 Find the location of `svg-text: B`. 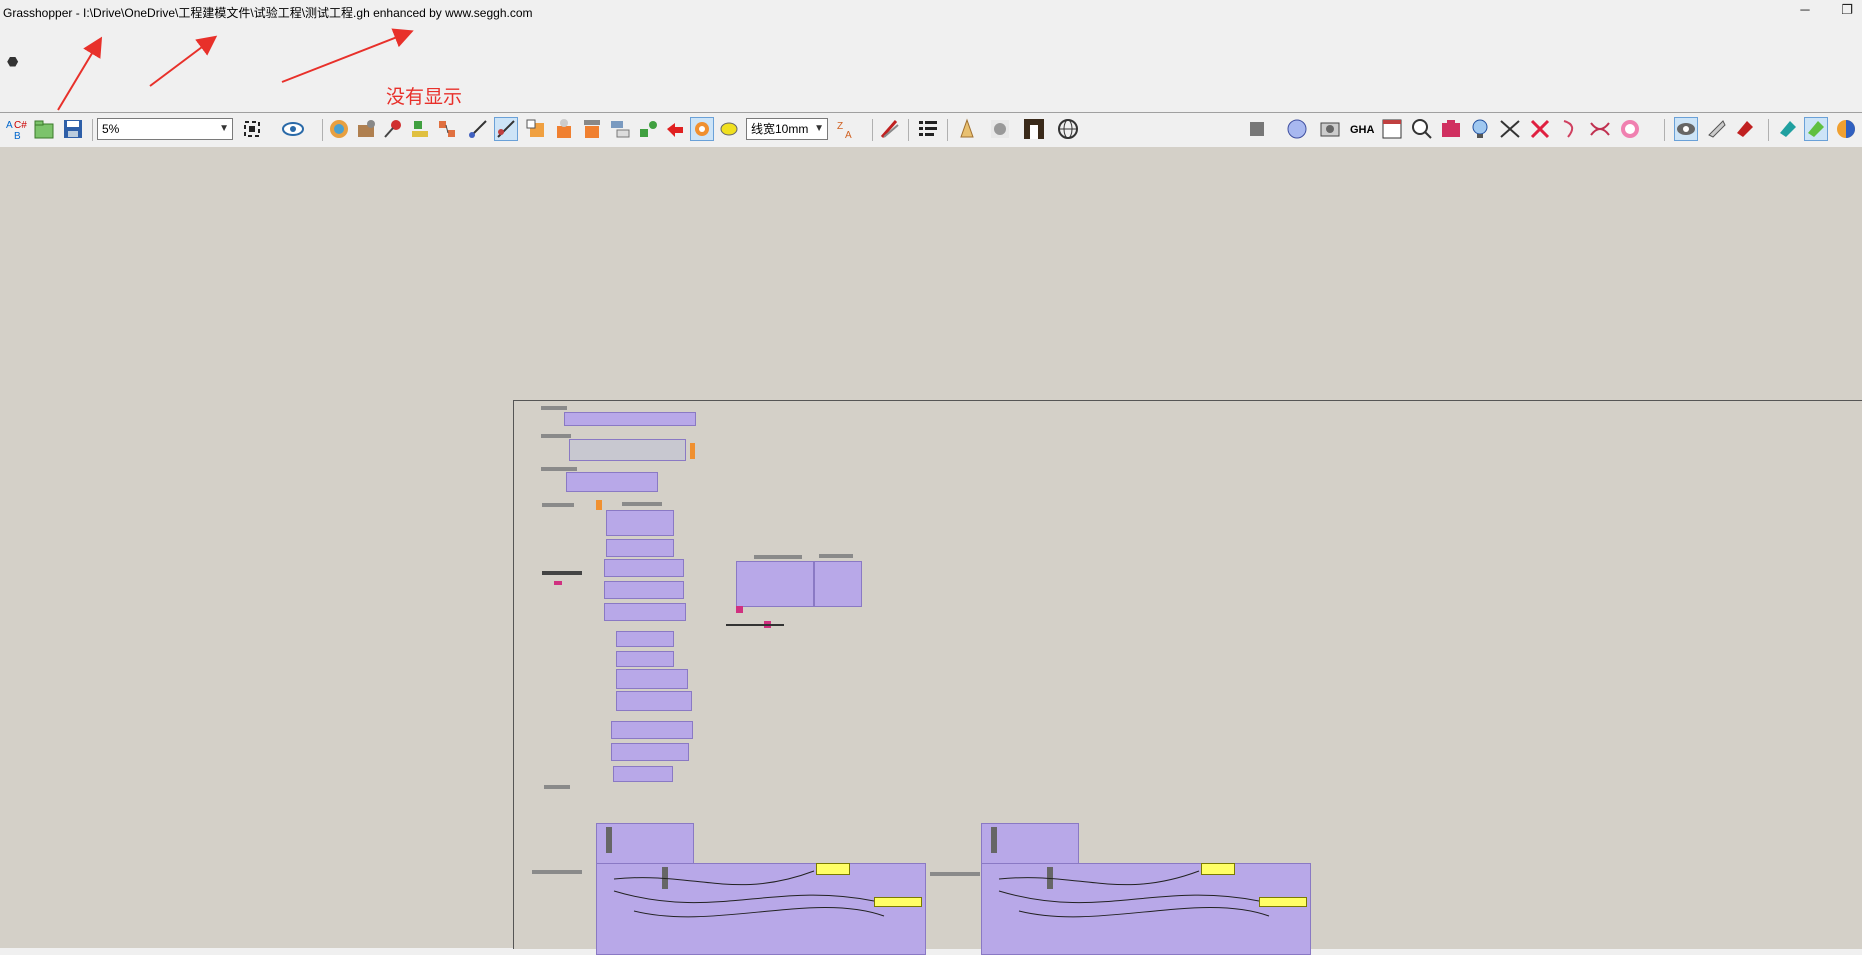

svg-text: B is located at coordinates (17, 136).